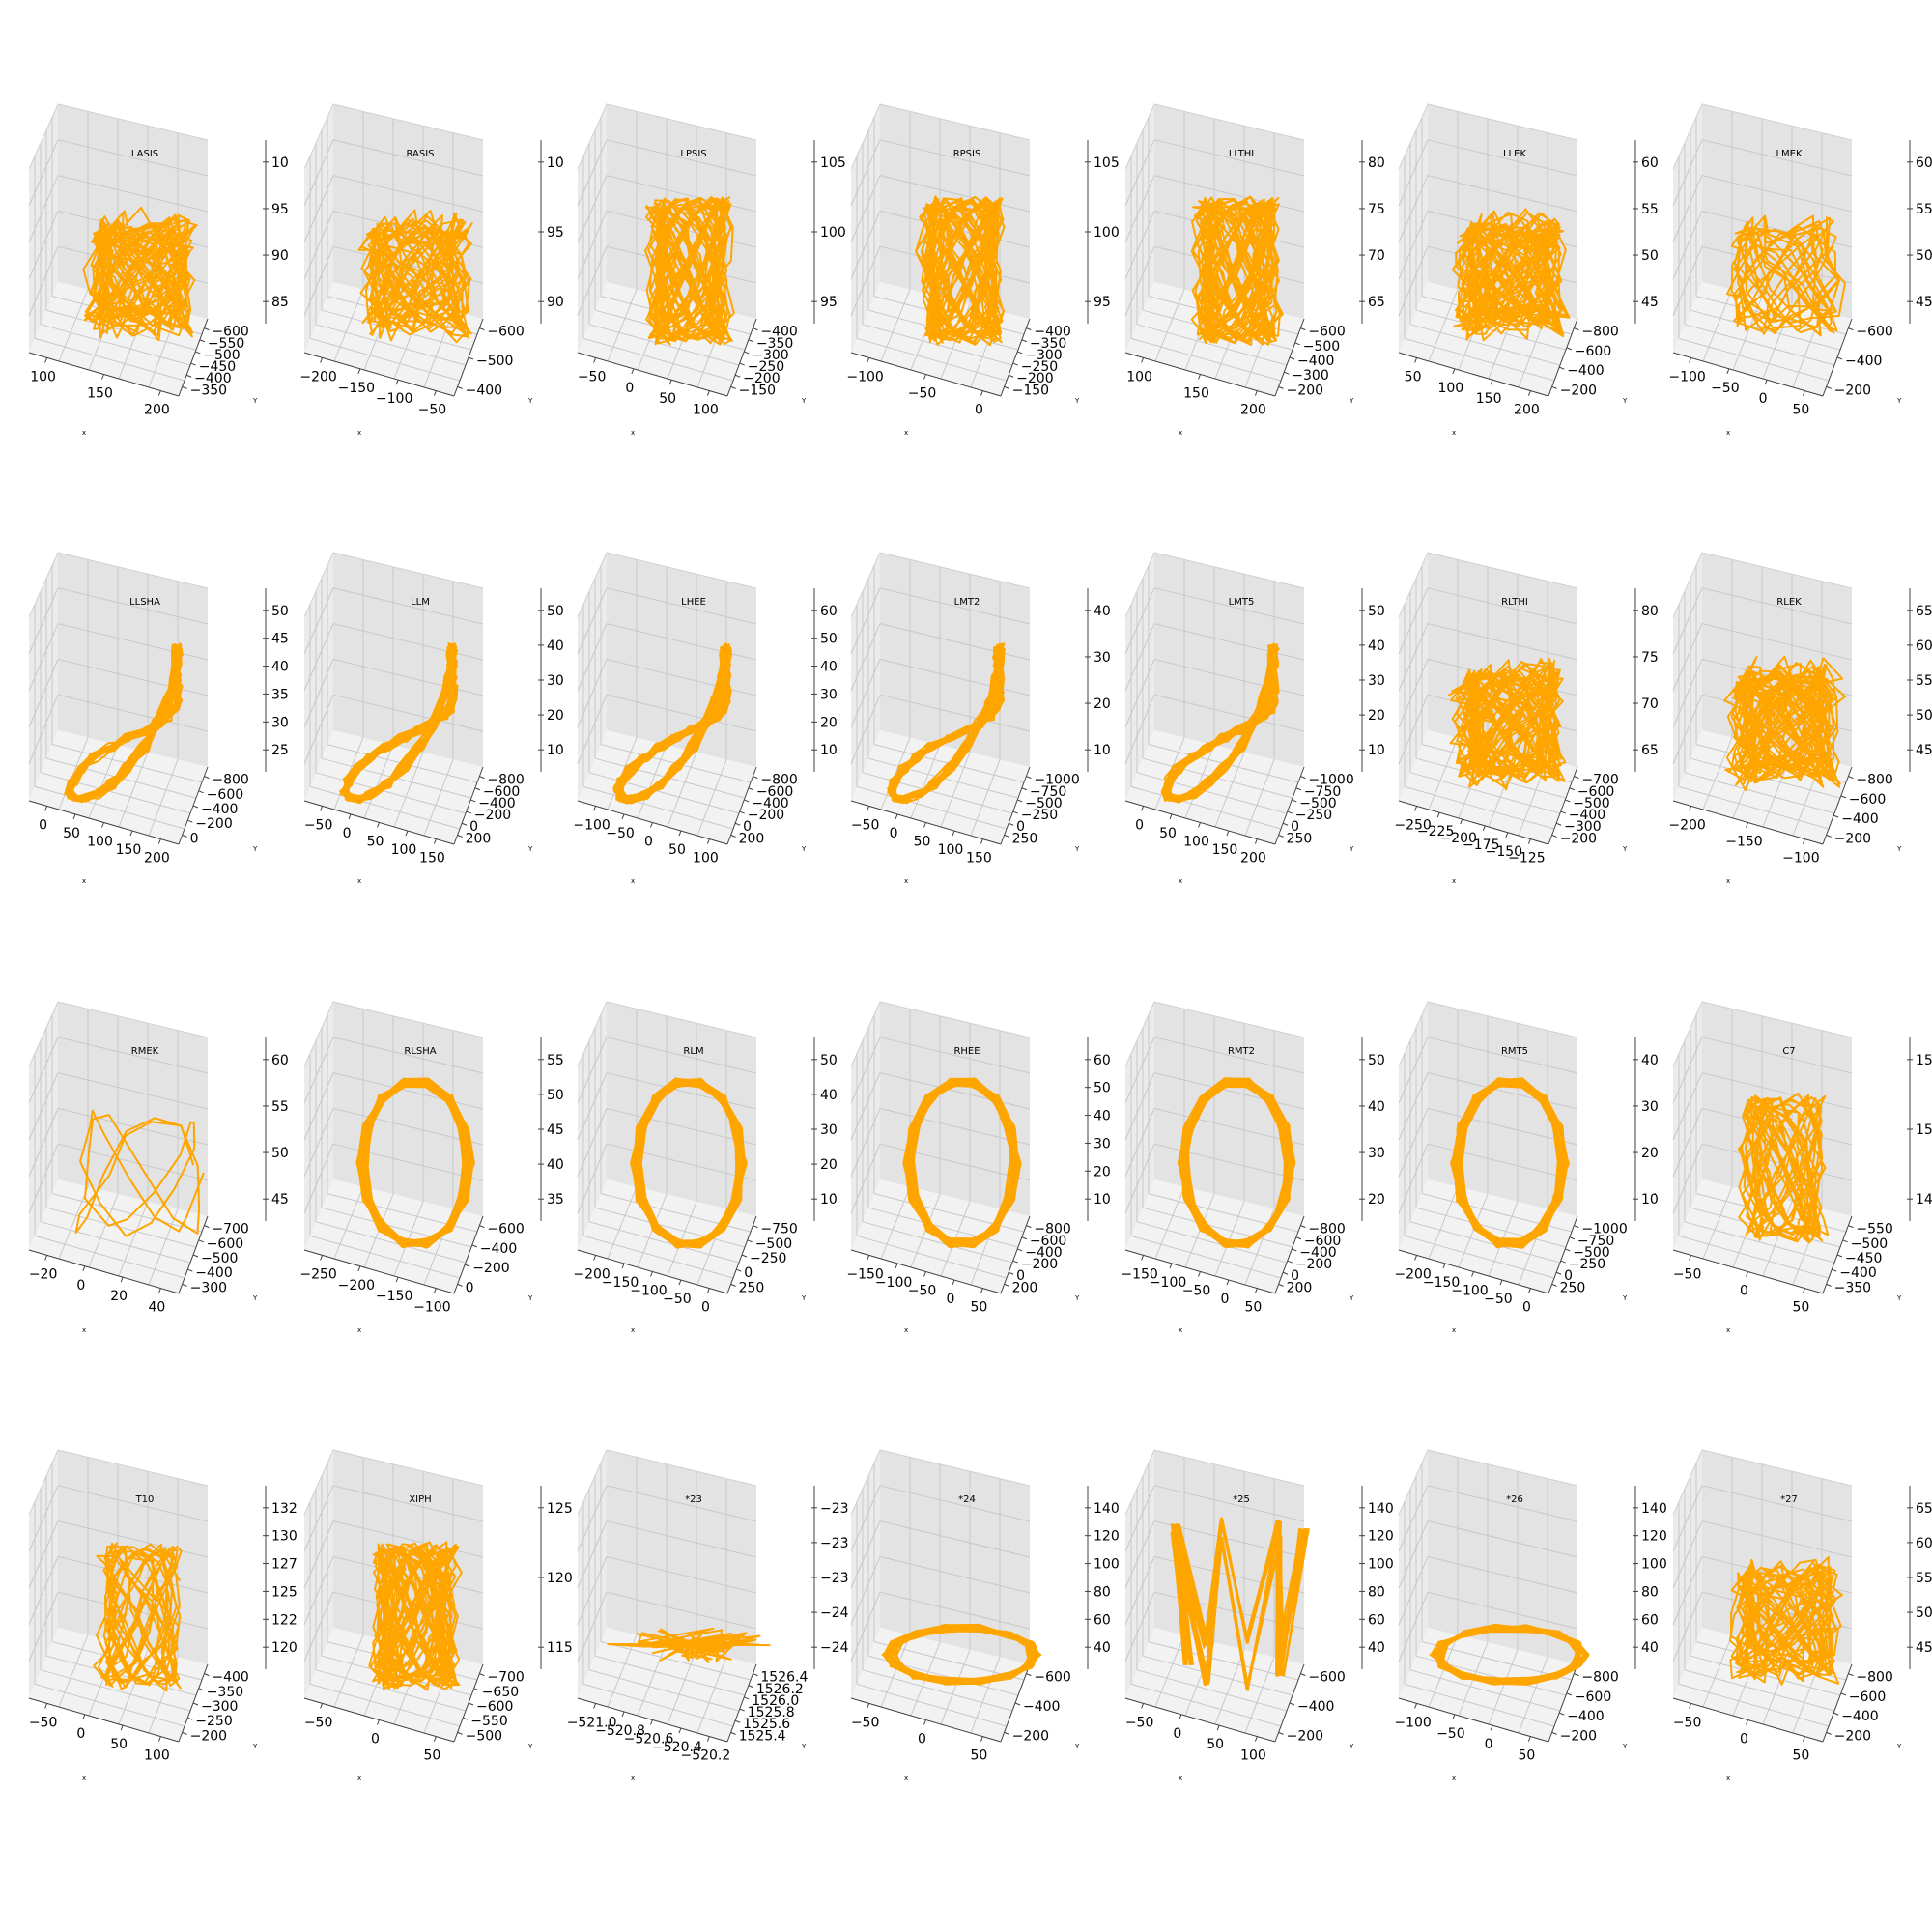 The height and width of the screenshot is (1932, 1932). I want to click on z-tick-label: 30̇, so click(280, 722).